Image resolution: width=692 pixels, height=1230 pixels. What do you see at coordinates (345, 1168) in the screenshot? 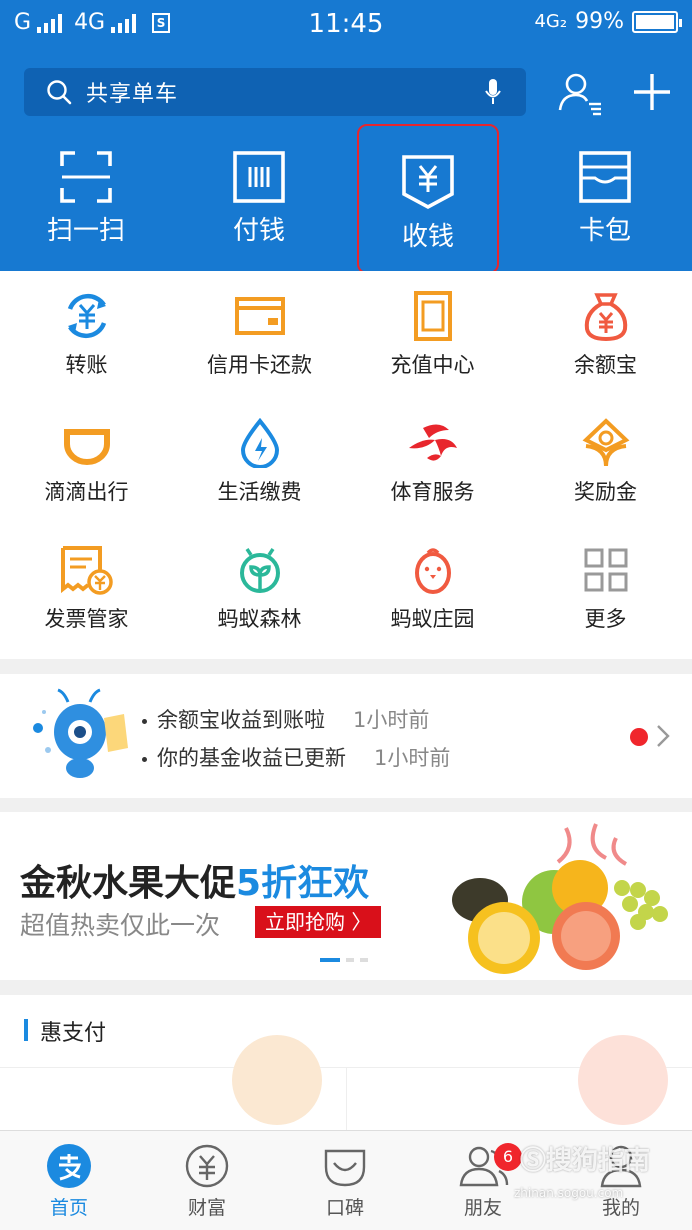
I see `koubei-icon` at bounding box center [345, 1168].